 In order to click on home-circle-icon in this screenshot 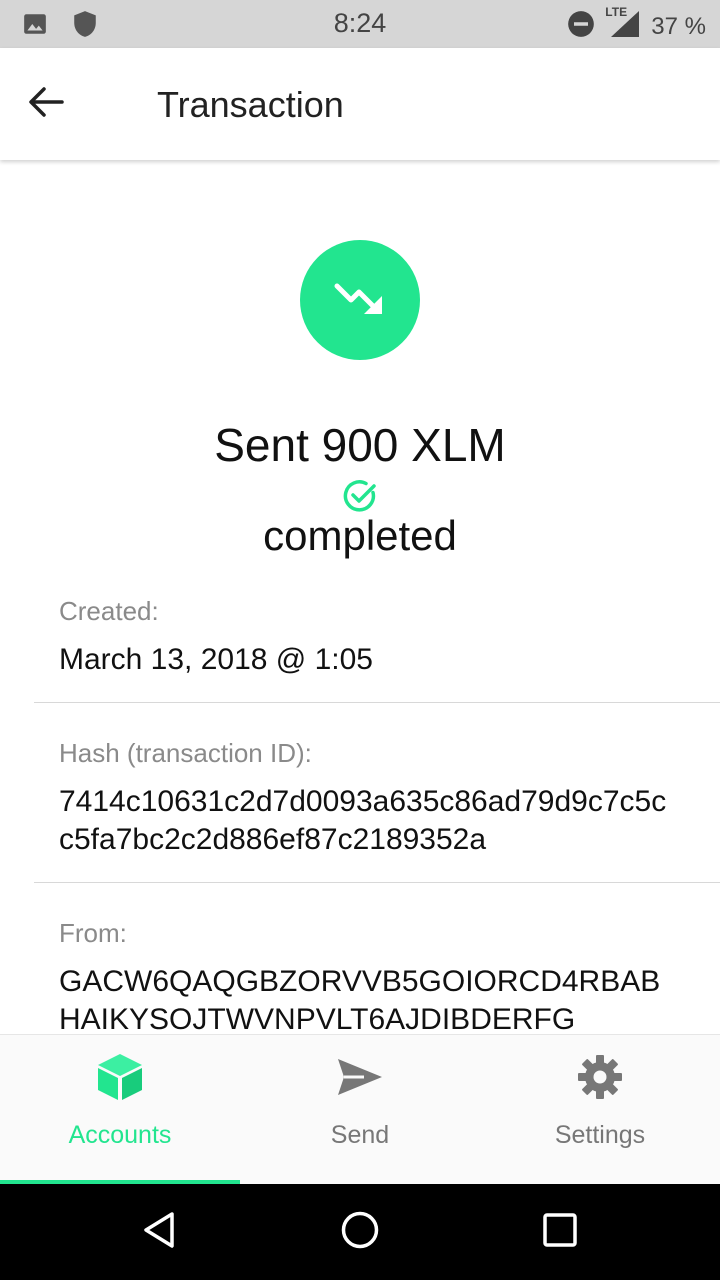, I will do `click(360, 1232)`.